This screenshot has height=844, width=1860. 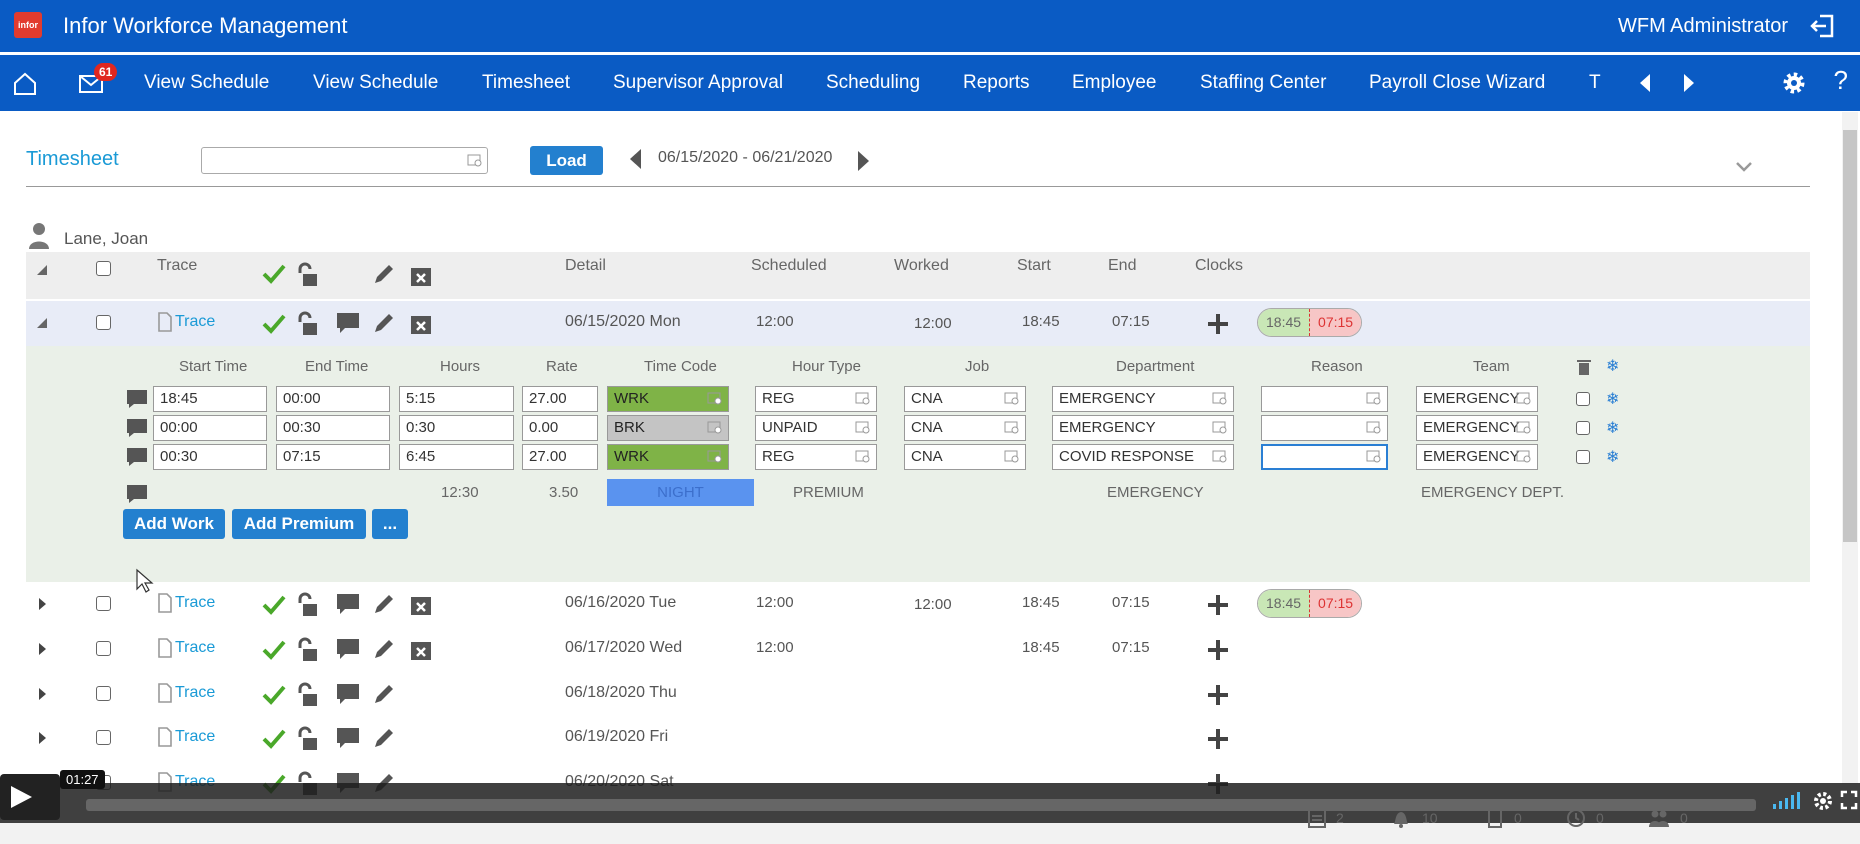 What do you see at coordinates (1401, 818) in the screenshot?
I see `bell-icon` at bounding box center [1401, 818].